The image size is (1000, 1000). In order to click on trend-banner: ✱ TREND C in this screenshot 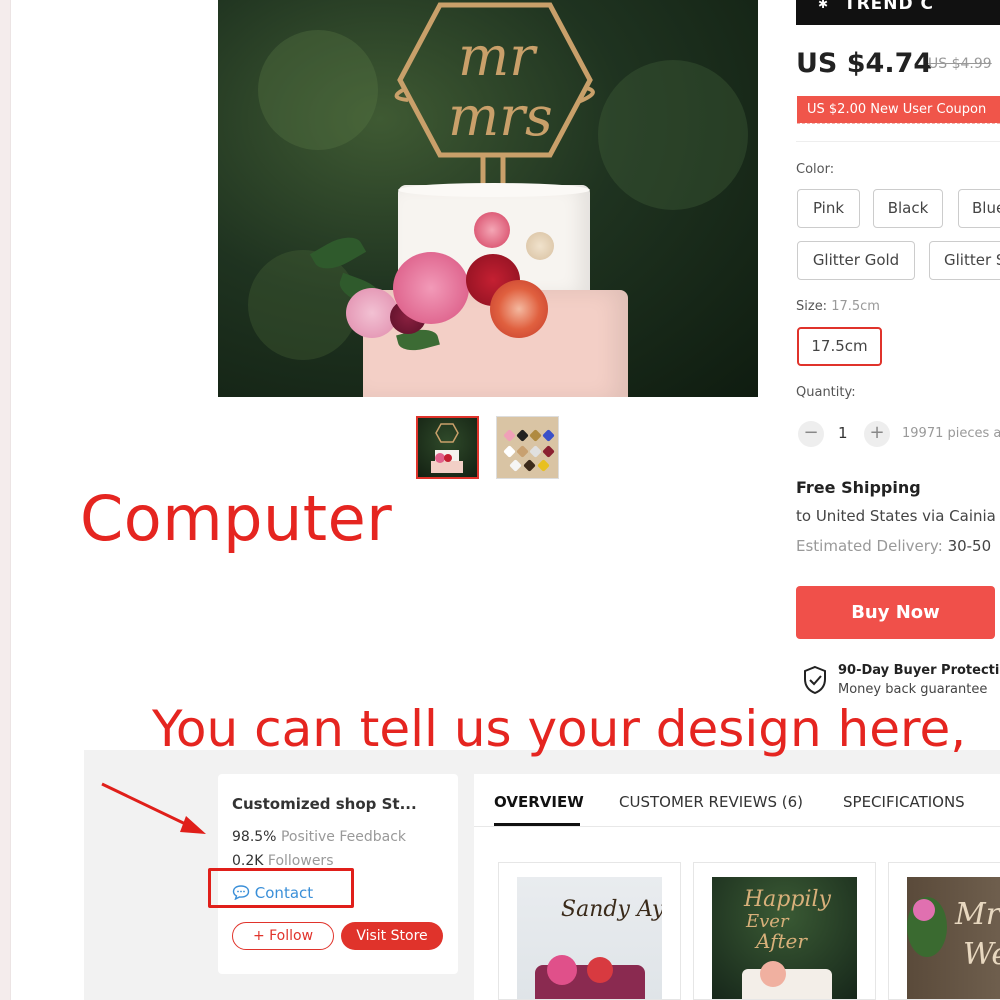, I will do `click(898, 12)`.